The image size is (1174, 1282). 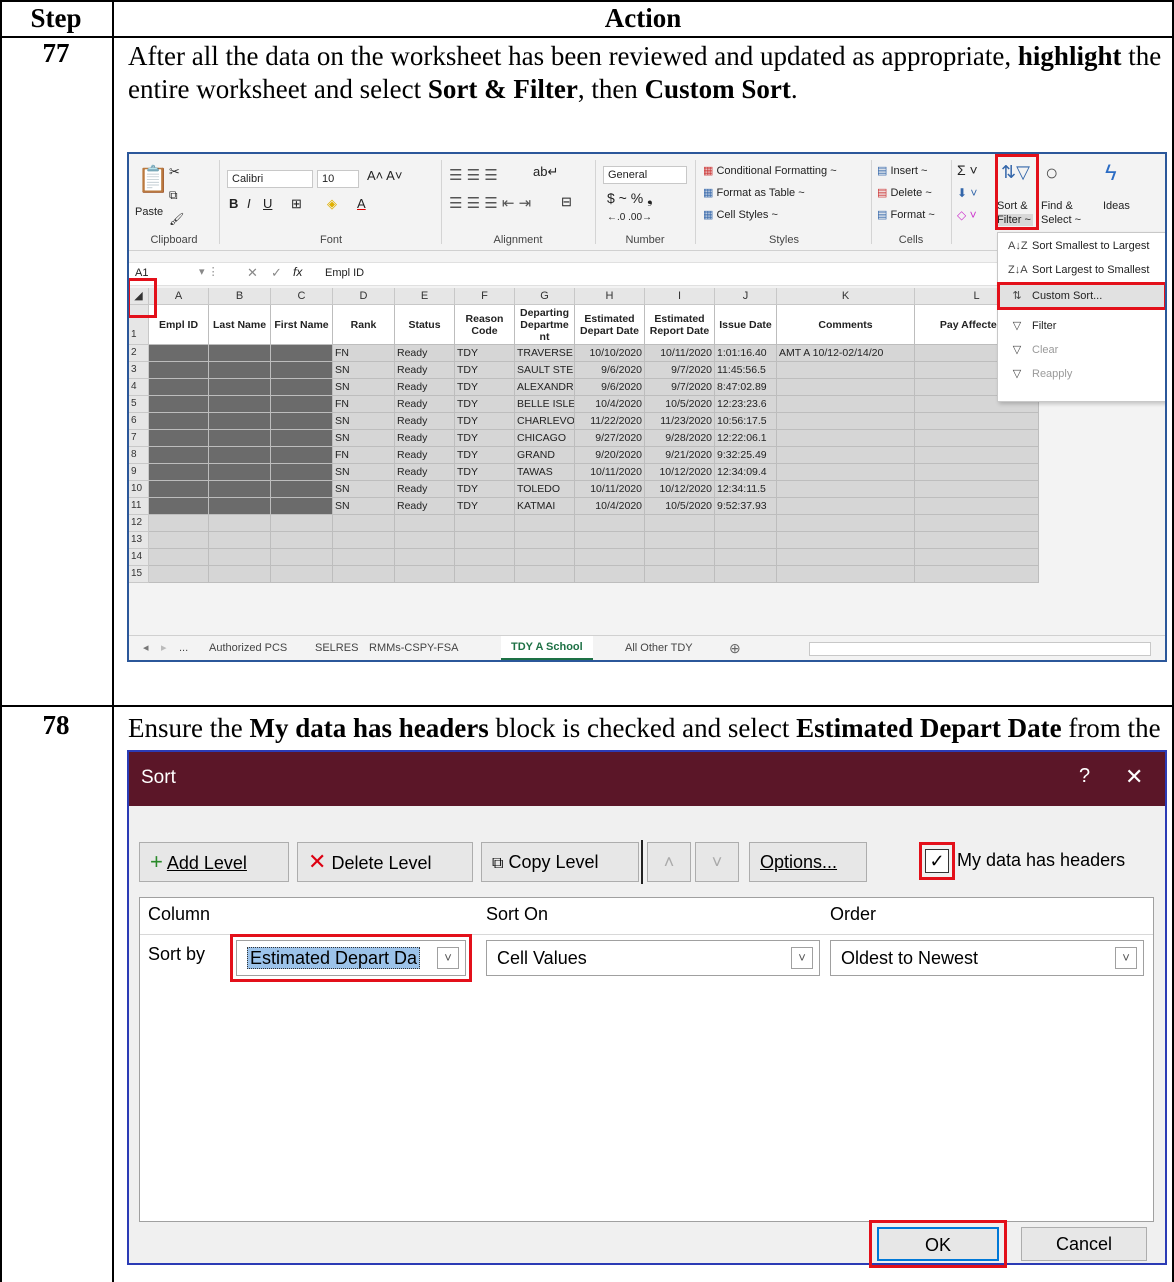 What do you see at coordinates (214, 862) in the screenshot?
I see `add-level-button: + Add Level` at bounding box center [214, 862].